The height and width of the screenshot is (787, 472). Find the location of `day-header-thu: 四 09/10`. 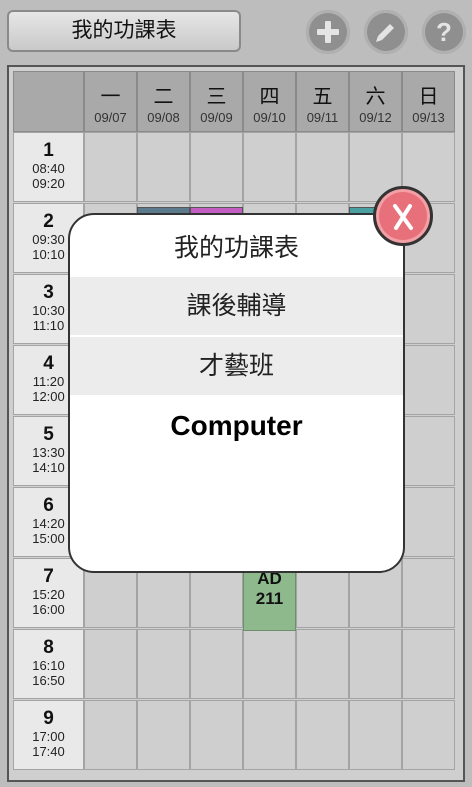

day-header-thu: 四 09/10 is located at coordinates (269, 101).